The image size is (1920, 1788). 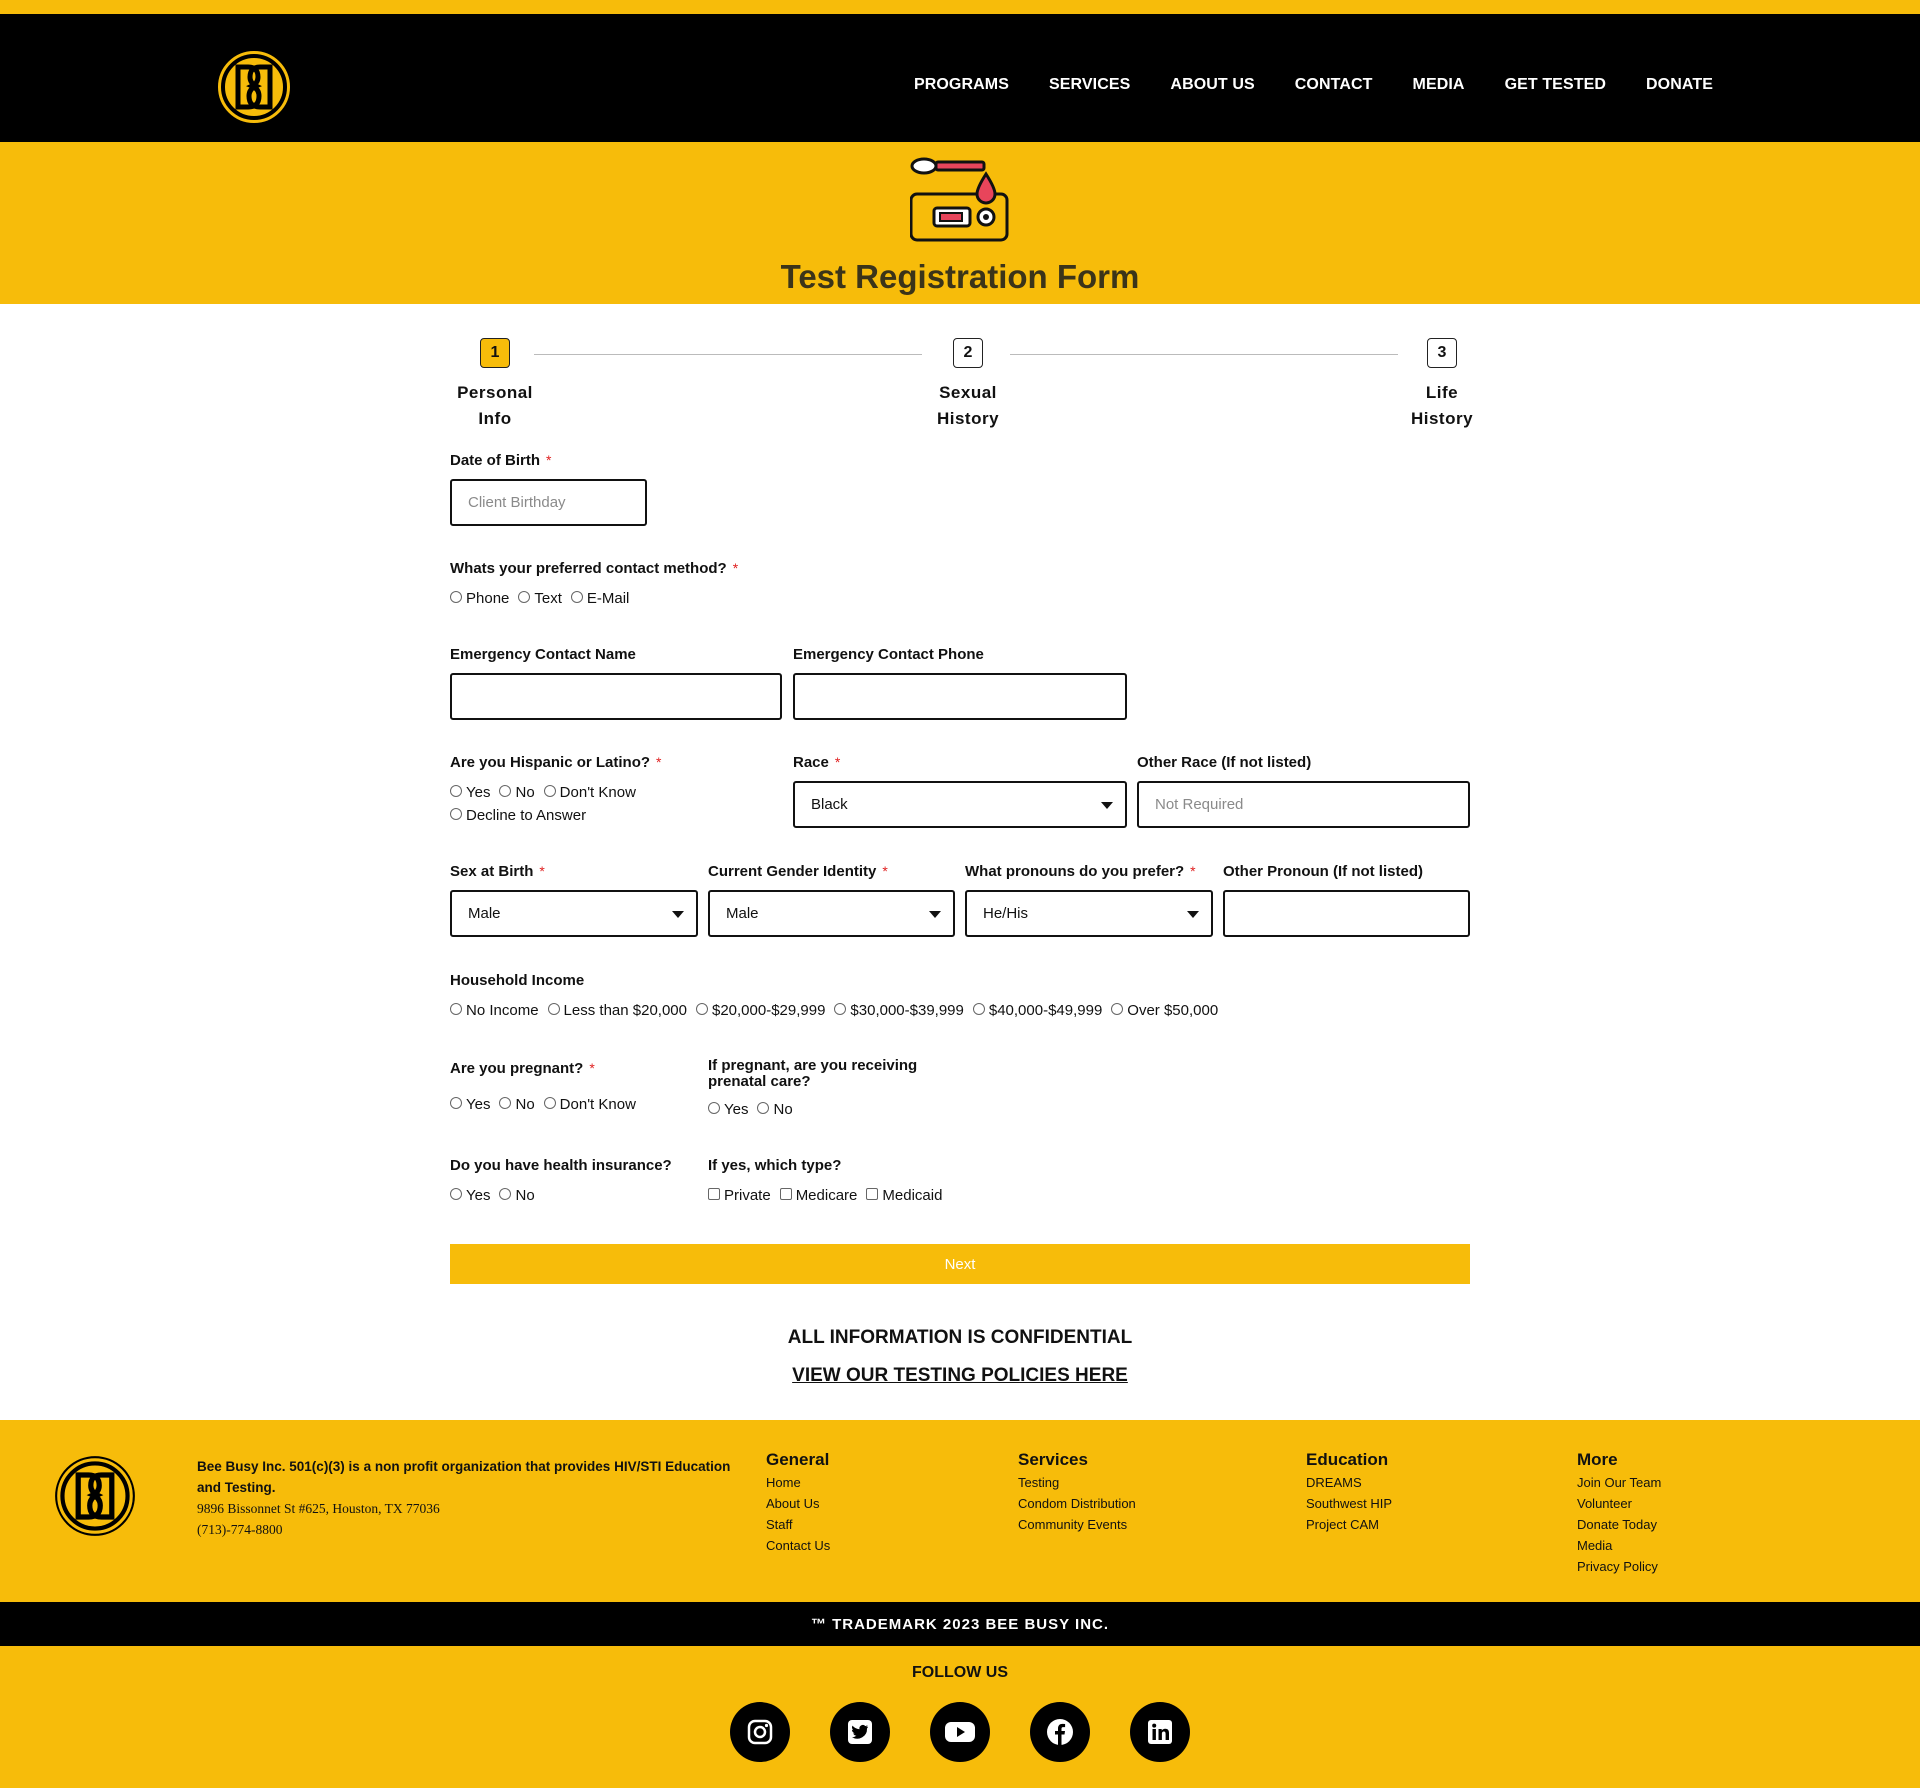 I want to click on contact-email-radio: E-Mail, so click(x=599, y=598).